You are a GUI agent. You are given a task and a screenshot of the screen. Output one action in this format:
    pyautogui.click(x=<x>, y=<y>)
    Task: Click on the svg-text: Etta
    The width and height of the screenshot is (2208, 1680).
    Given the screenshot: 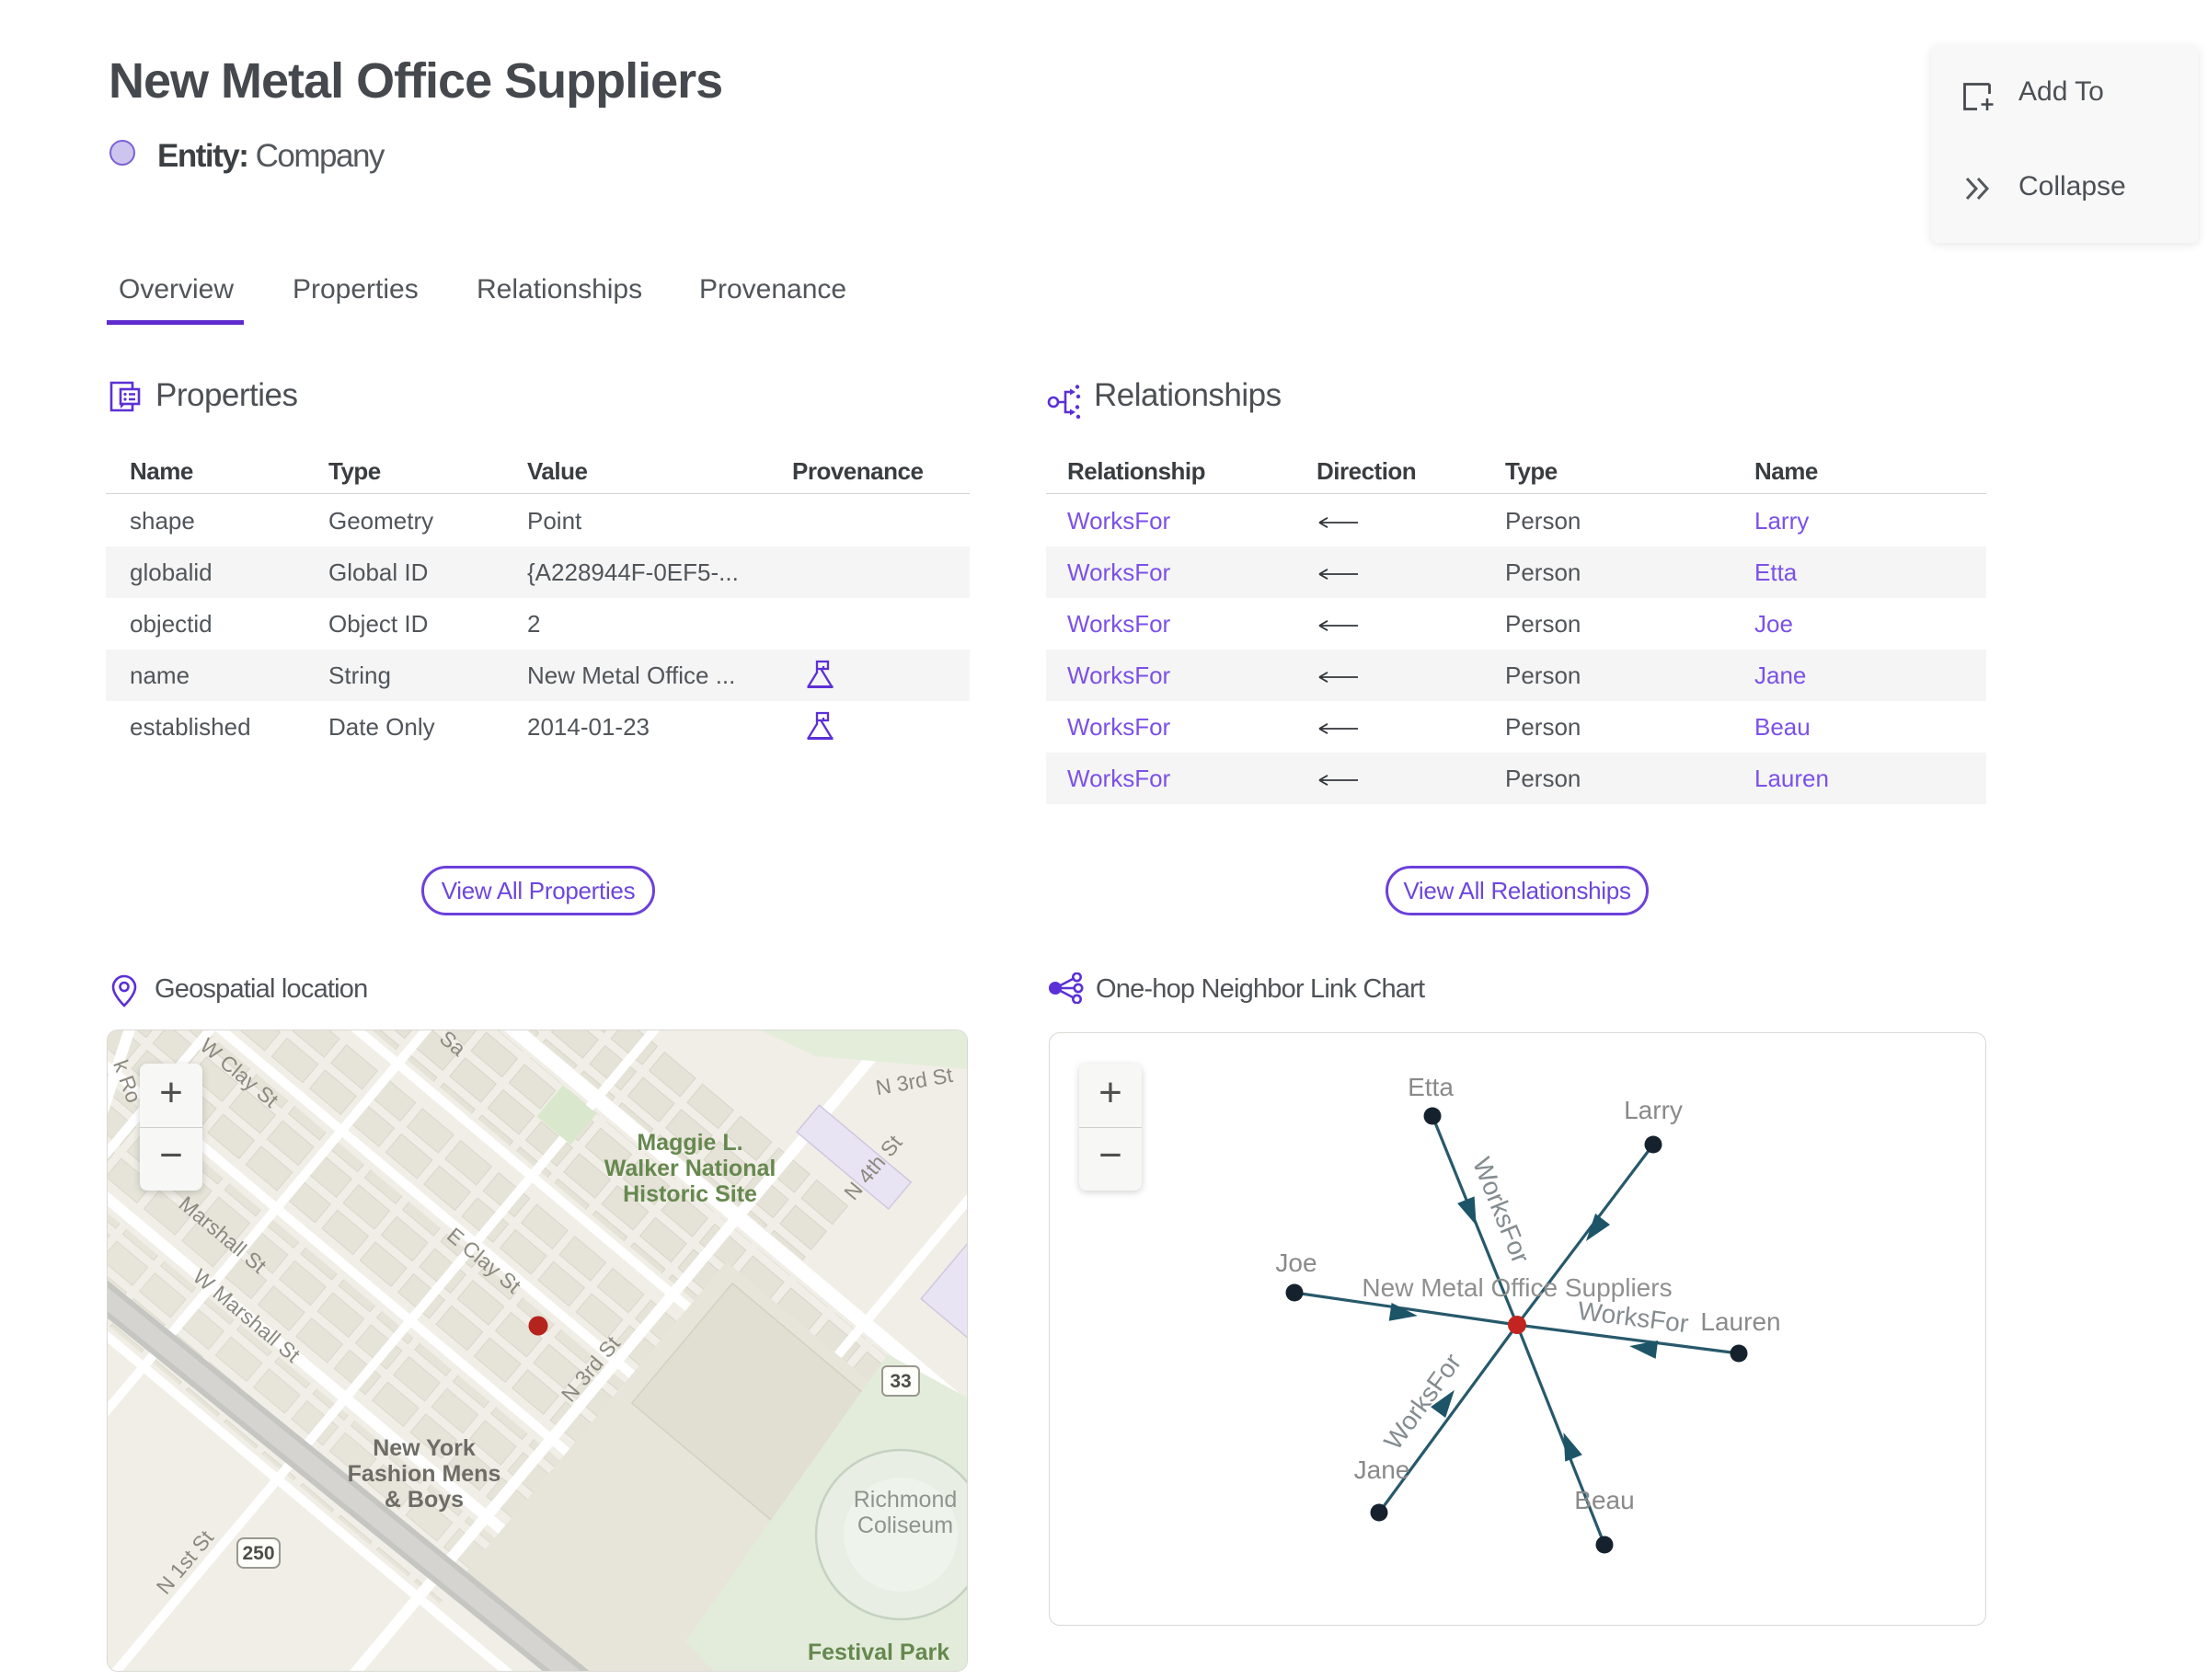 What is the action you would take?
    pyautogui.click(x=1431, y=1087)
    